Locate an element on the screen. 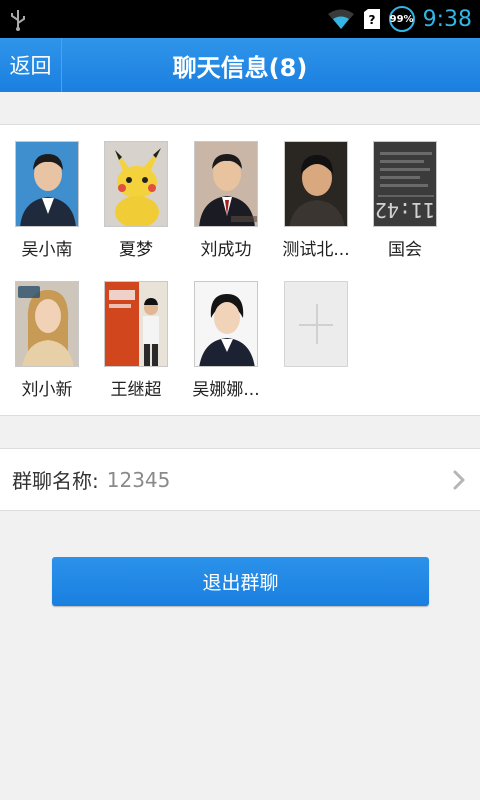 The width and height of the screenshot is (480, 800). add-member-item is located at coordinates (316, 324).